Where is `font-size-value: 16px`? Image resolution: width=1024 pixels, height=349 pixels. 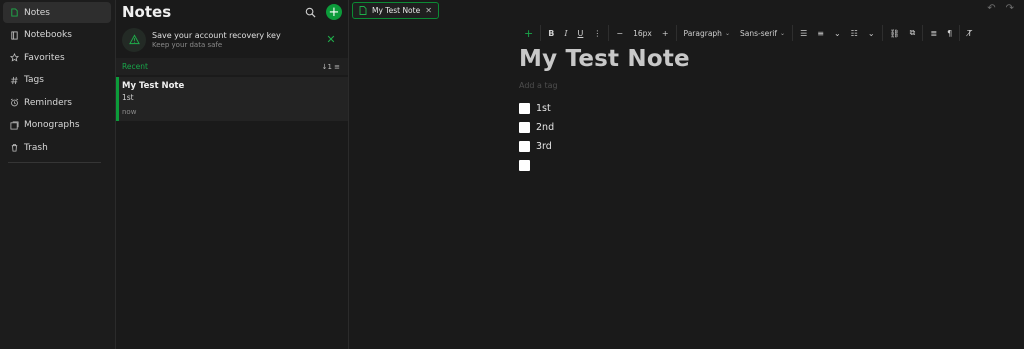 font-size-value: 16px is located at coordinates (642, 33).